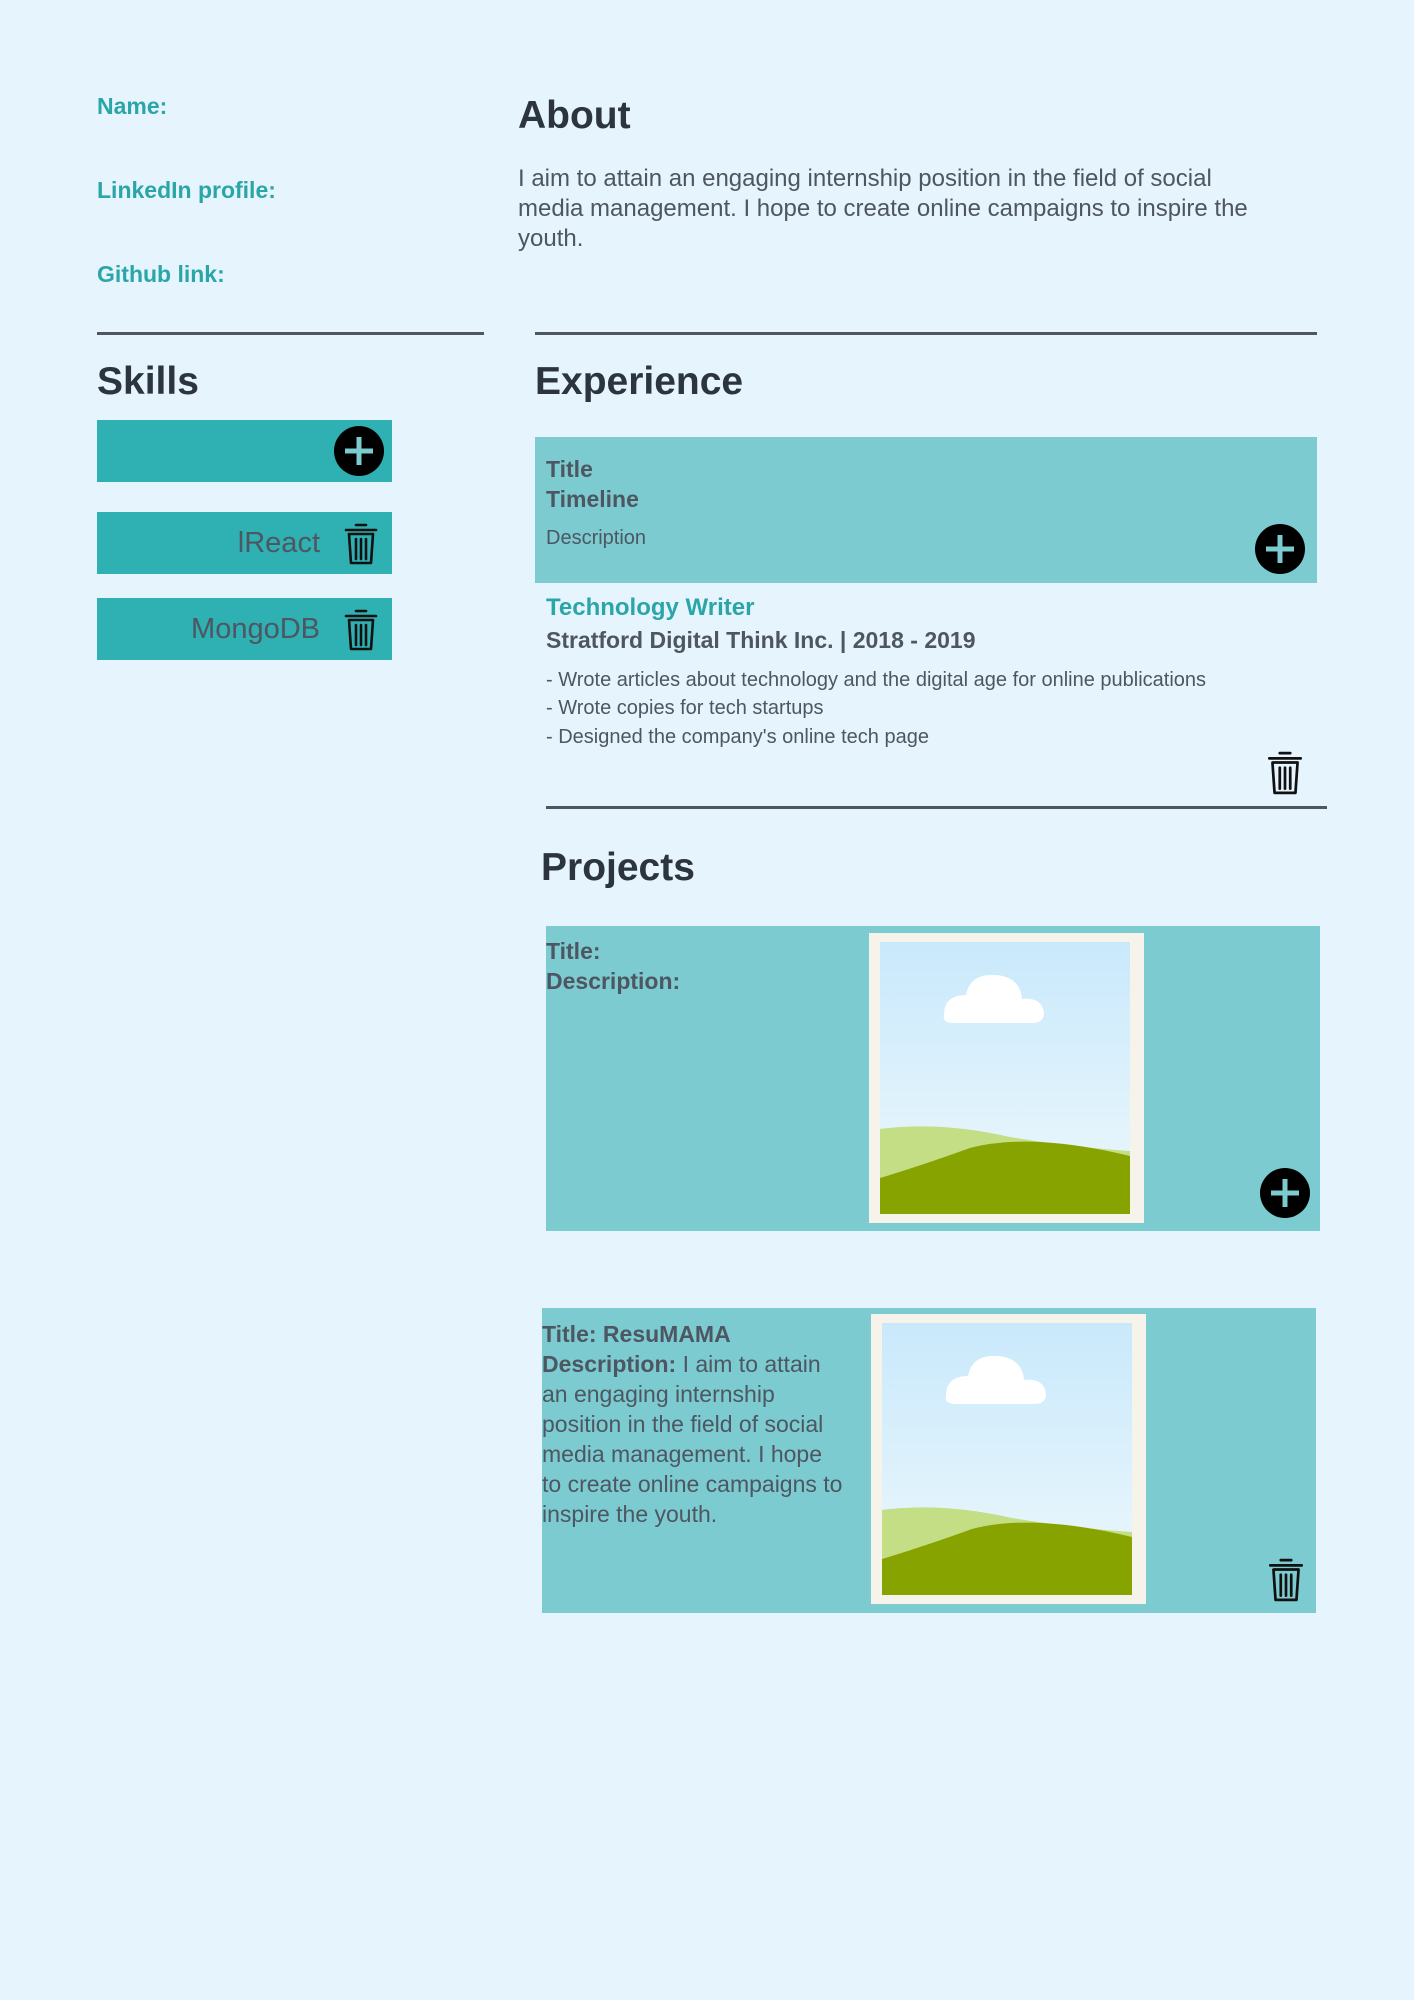 Image resolution: width=1414 pixels, height=2000 pixels. What do you see at coordinates (926, 333) in the screenshot?
I see `experience-divider` at bounding box center [926, 333].